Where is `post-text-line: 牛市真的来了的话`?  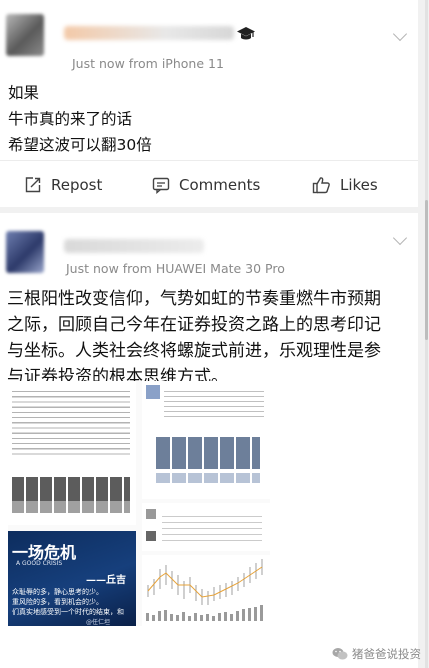 post-text-line: 牛市真的来了的话 is located at coordinates (70, 119).